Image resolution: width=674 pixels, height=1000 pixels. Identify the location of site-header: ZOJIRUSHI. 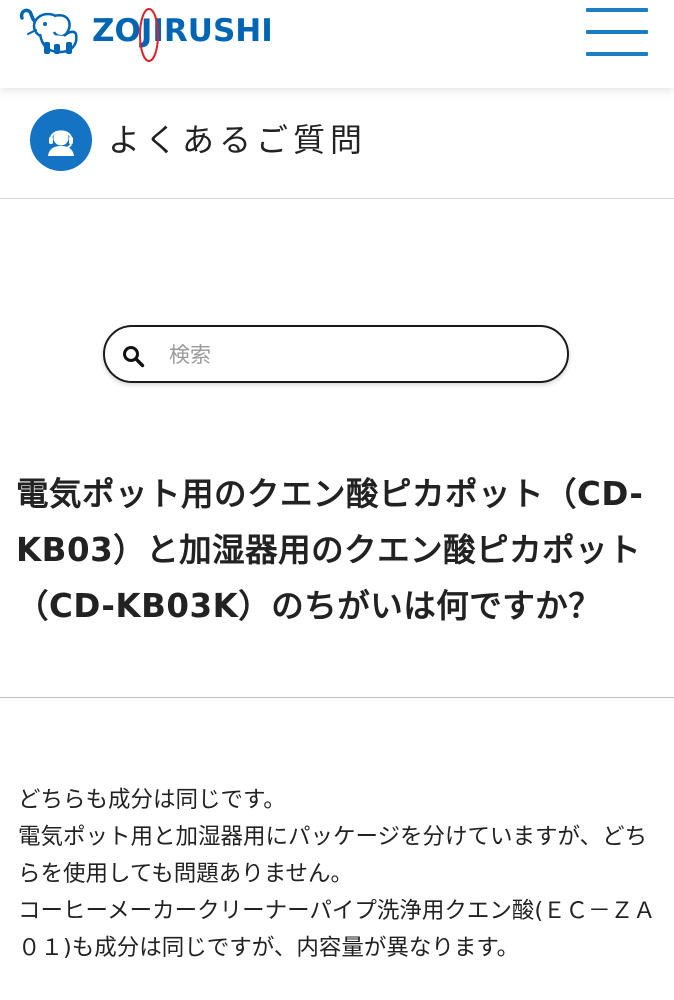
(337, 44).